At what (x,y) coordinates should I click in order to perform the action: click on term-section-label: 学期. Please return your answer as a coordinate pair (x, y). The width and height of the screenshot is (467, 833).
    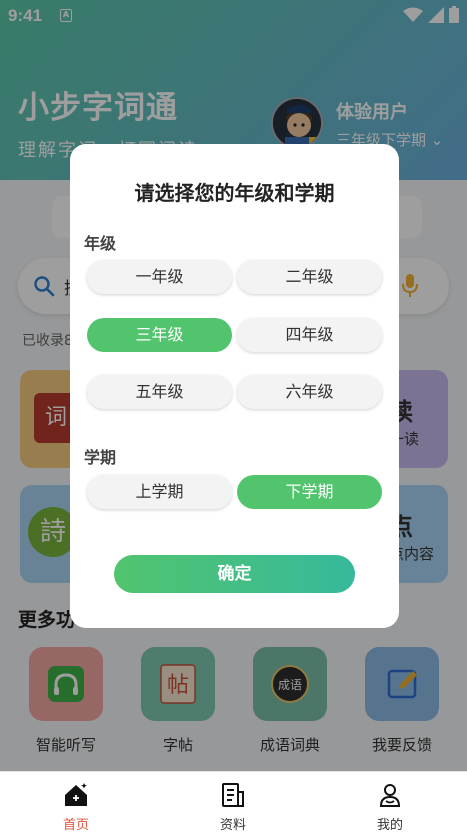
    Looking at the image, I should click on (100, 457).